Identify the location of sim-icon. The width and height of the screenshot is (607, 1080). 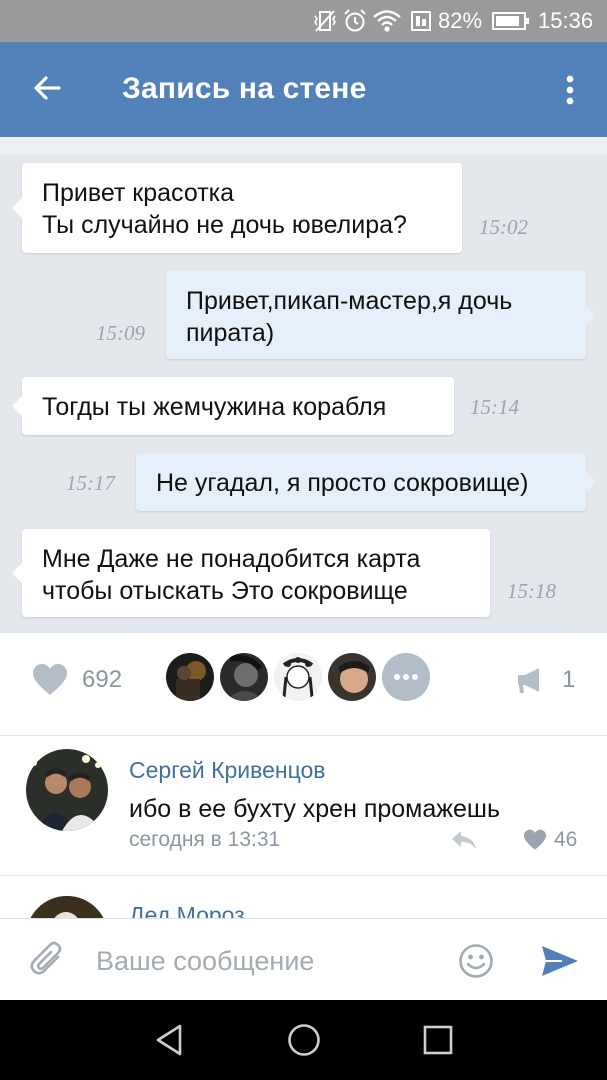
(421, 21).